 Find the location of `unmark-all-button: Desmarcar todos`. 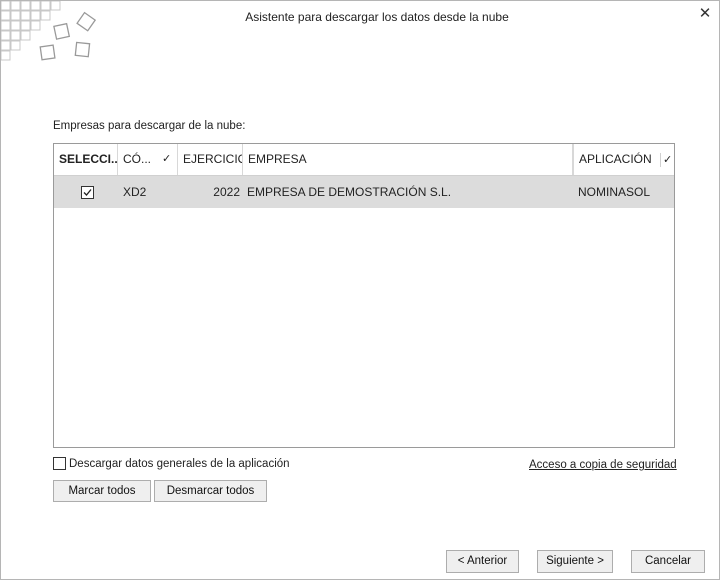

unmark-all-button: Desmarcar todos is located at coordinates (210, 491).